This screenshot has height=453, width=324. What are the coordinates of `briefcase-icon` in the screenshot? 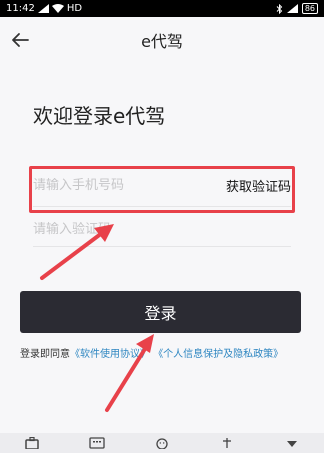 It's located at (32, 443).